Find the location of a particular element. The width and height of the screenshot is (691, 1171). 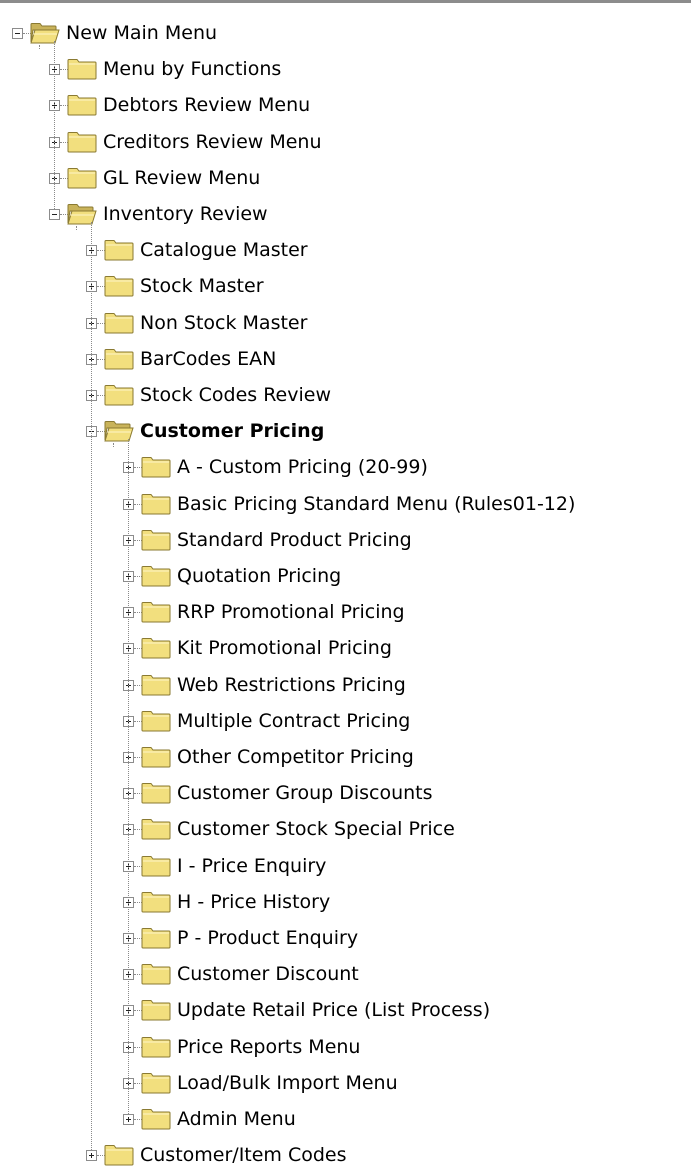

tree-item-non-stock-master: Non Stock Master is located at coordinates (223, 323).